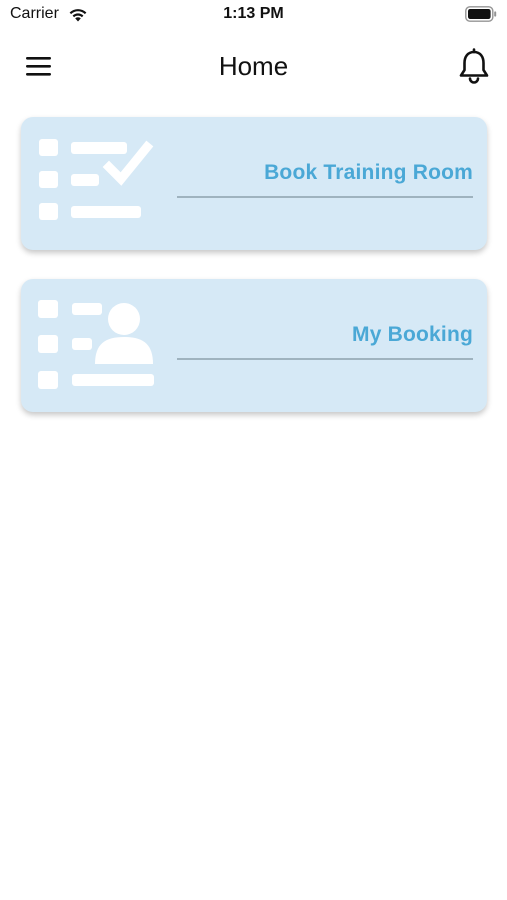  What do you see at coordinates (474, 67) in the screenshot?
I see `bell-icon` at bounding box center [474, 67].